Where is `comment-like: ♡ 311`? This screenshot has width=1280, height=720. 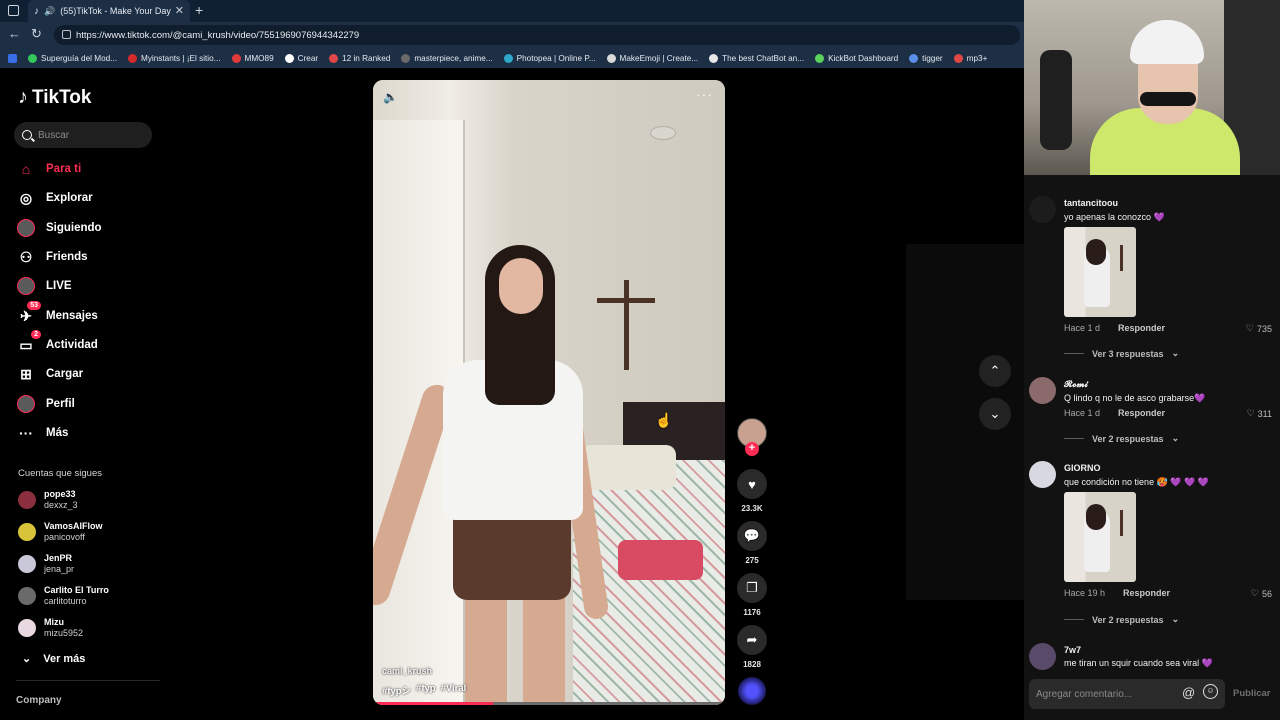
comment-like: ♡ 311 is located at coordinates (1259, 413).